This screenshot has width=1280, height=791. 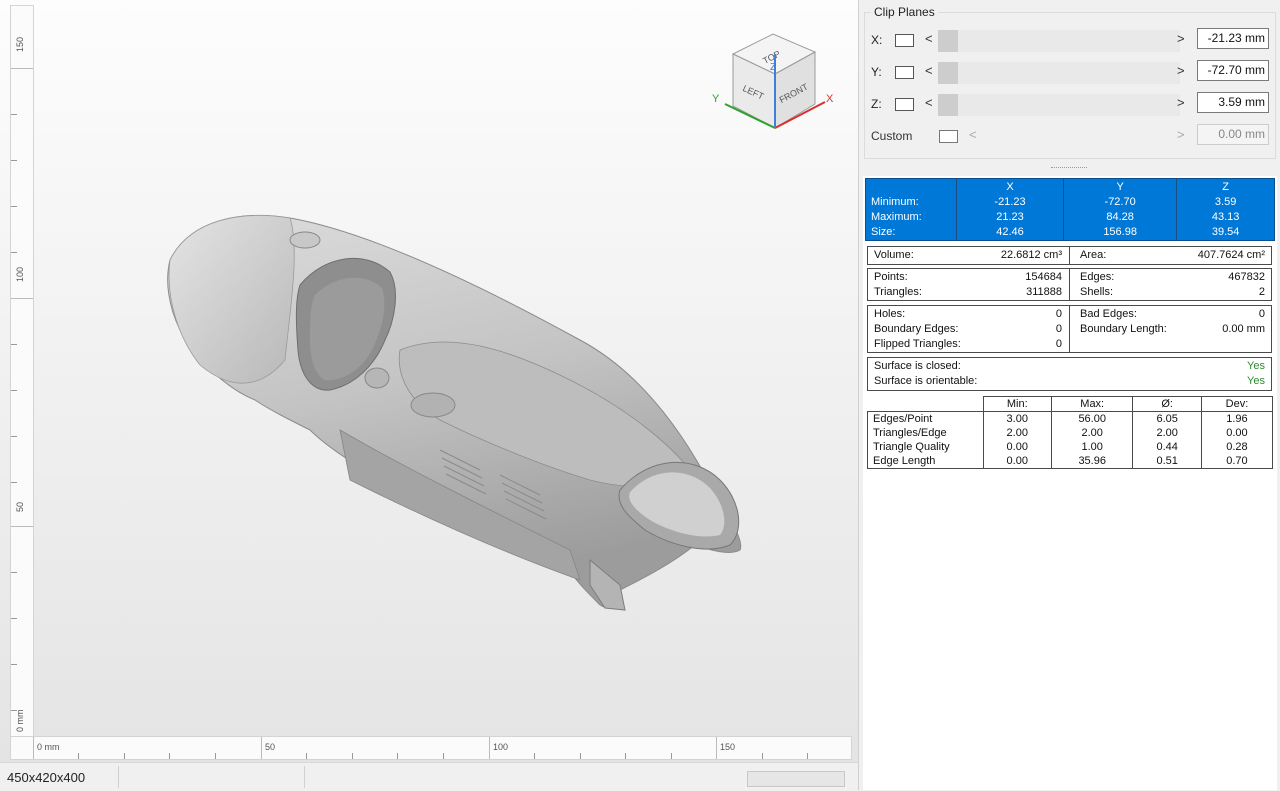 What do you see at coordinates (716, 99) in the screenshot?
I see `axis-y-label: Y` at bounding box center [716, 99].